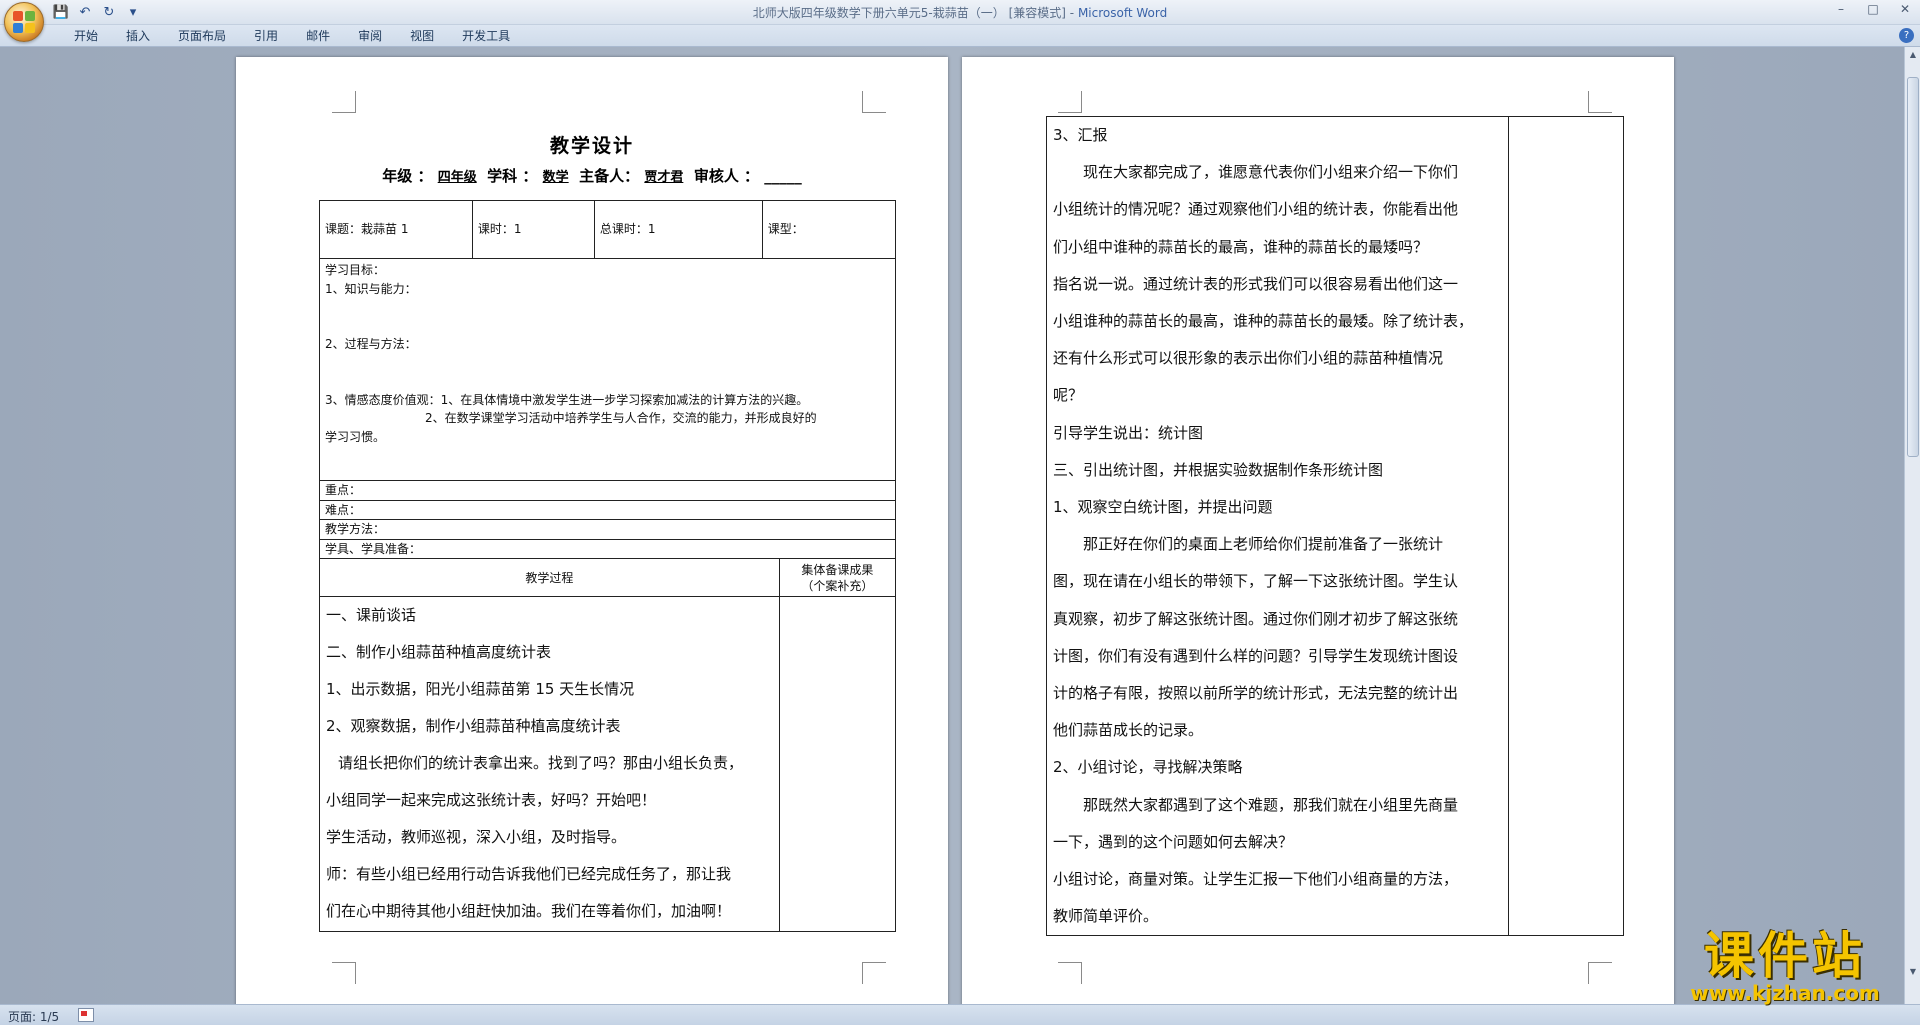 The image size is (1920, 1025). Describe the element at coordinates (439, 652) in the screenshot. I see `process-line: 二、制作小组蒜苗种植高度统计表` at that location.